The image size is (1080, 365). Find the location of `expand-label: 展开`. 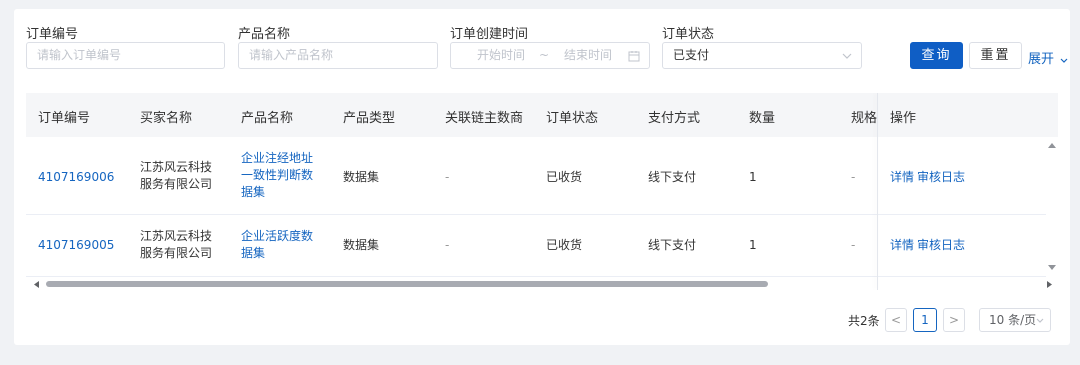

expand-label: 展开 is located at coordinates (1041, 59).